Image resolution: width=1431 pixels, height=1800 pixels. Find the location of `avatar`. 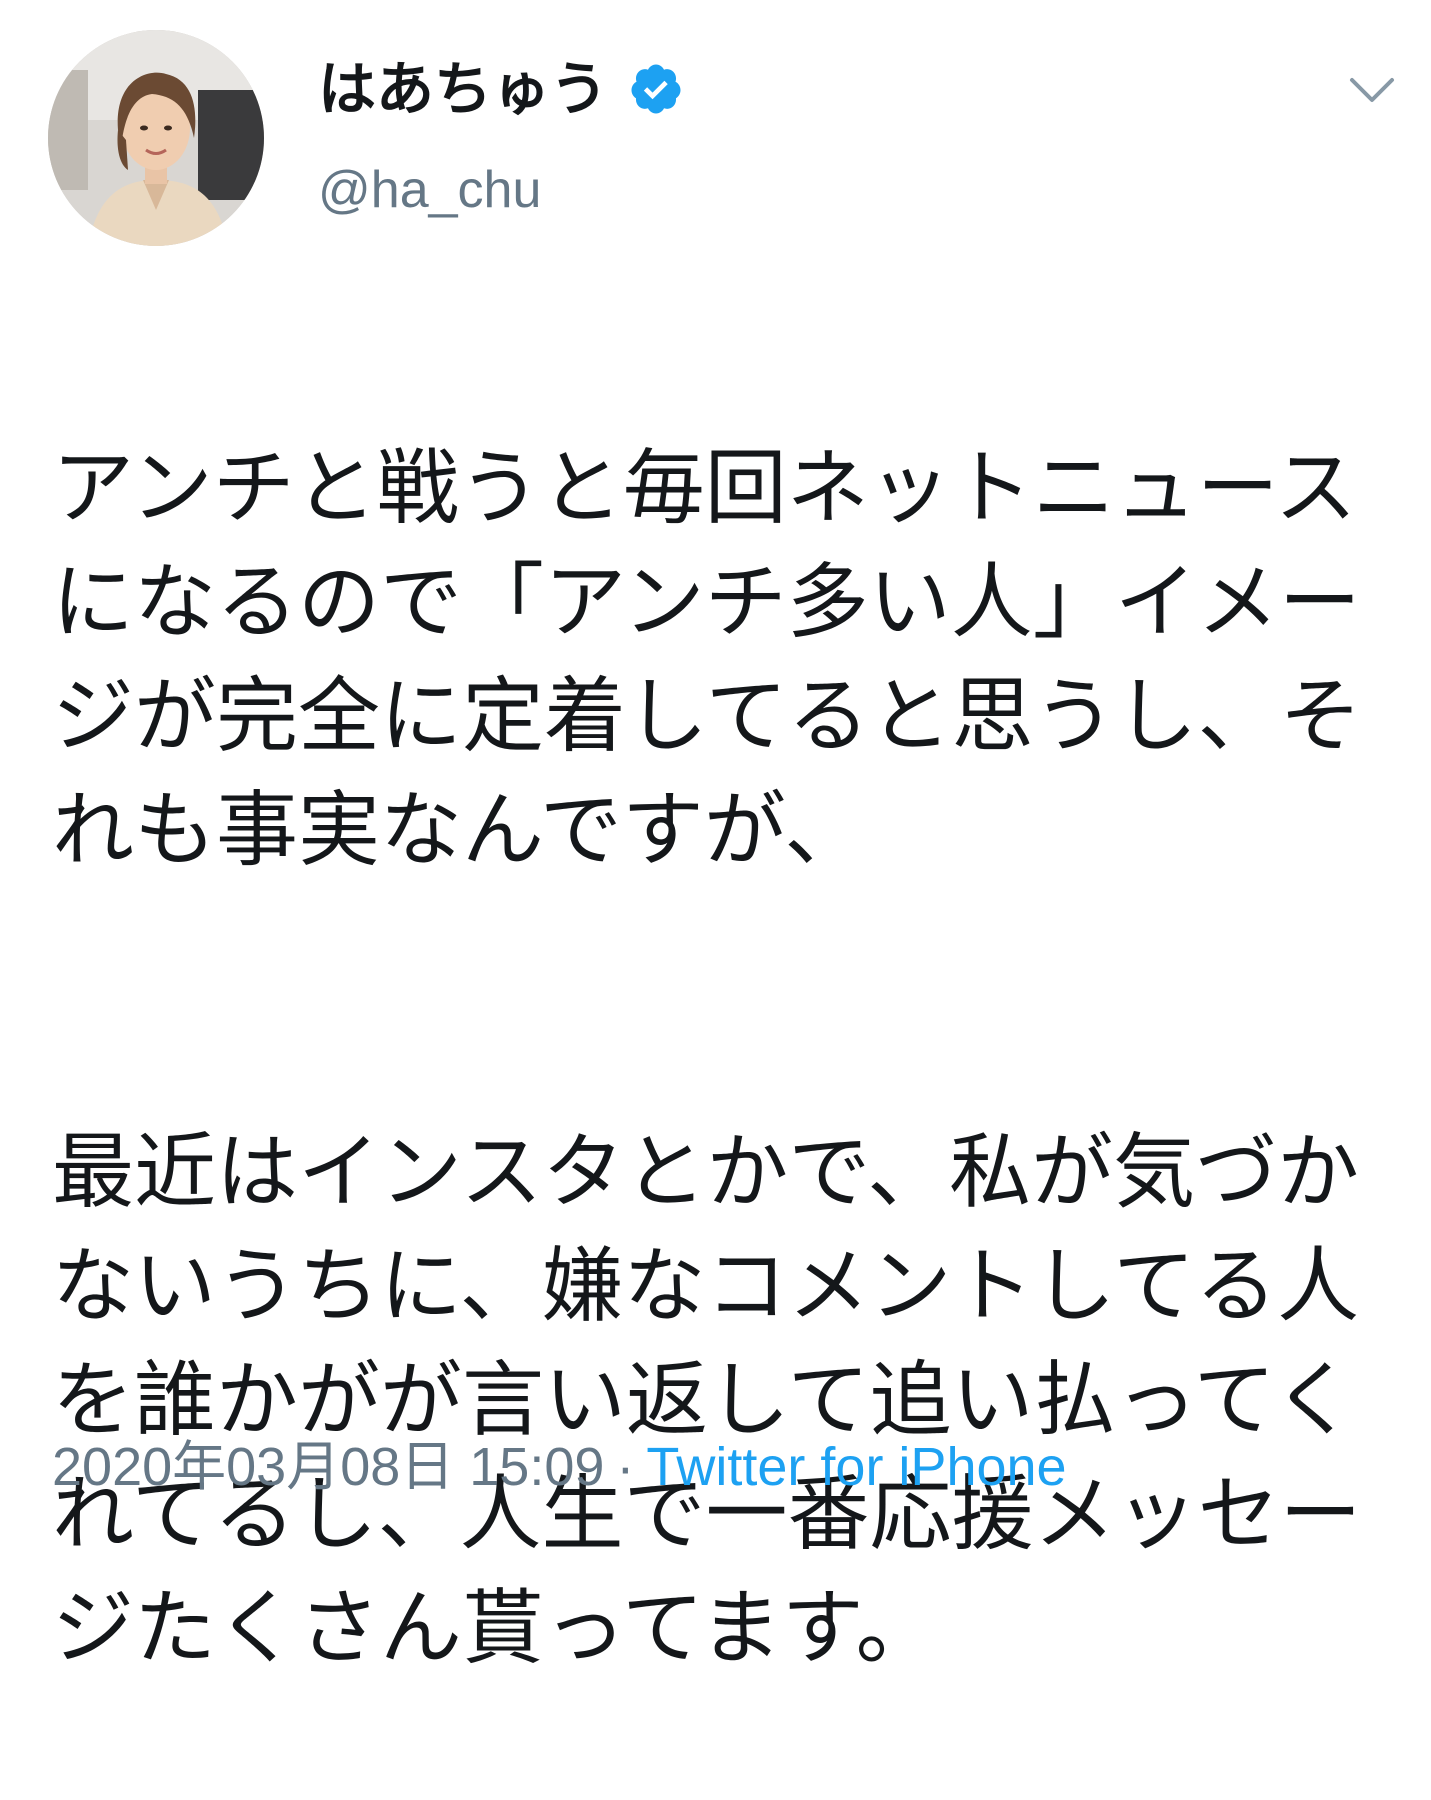

avatar is located at coordinates (156, 138).